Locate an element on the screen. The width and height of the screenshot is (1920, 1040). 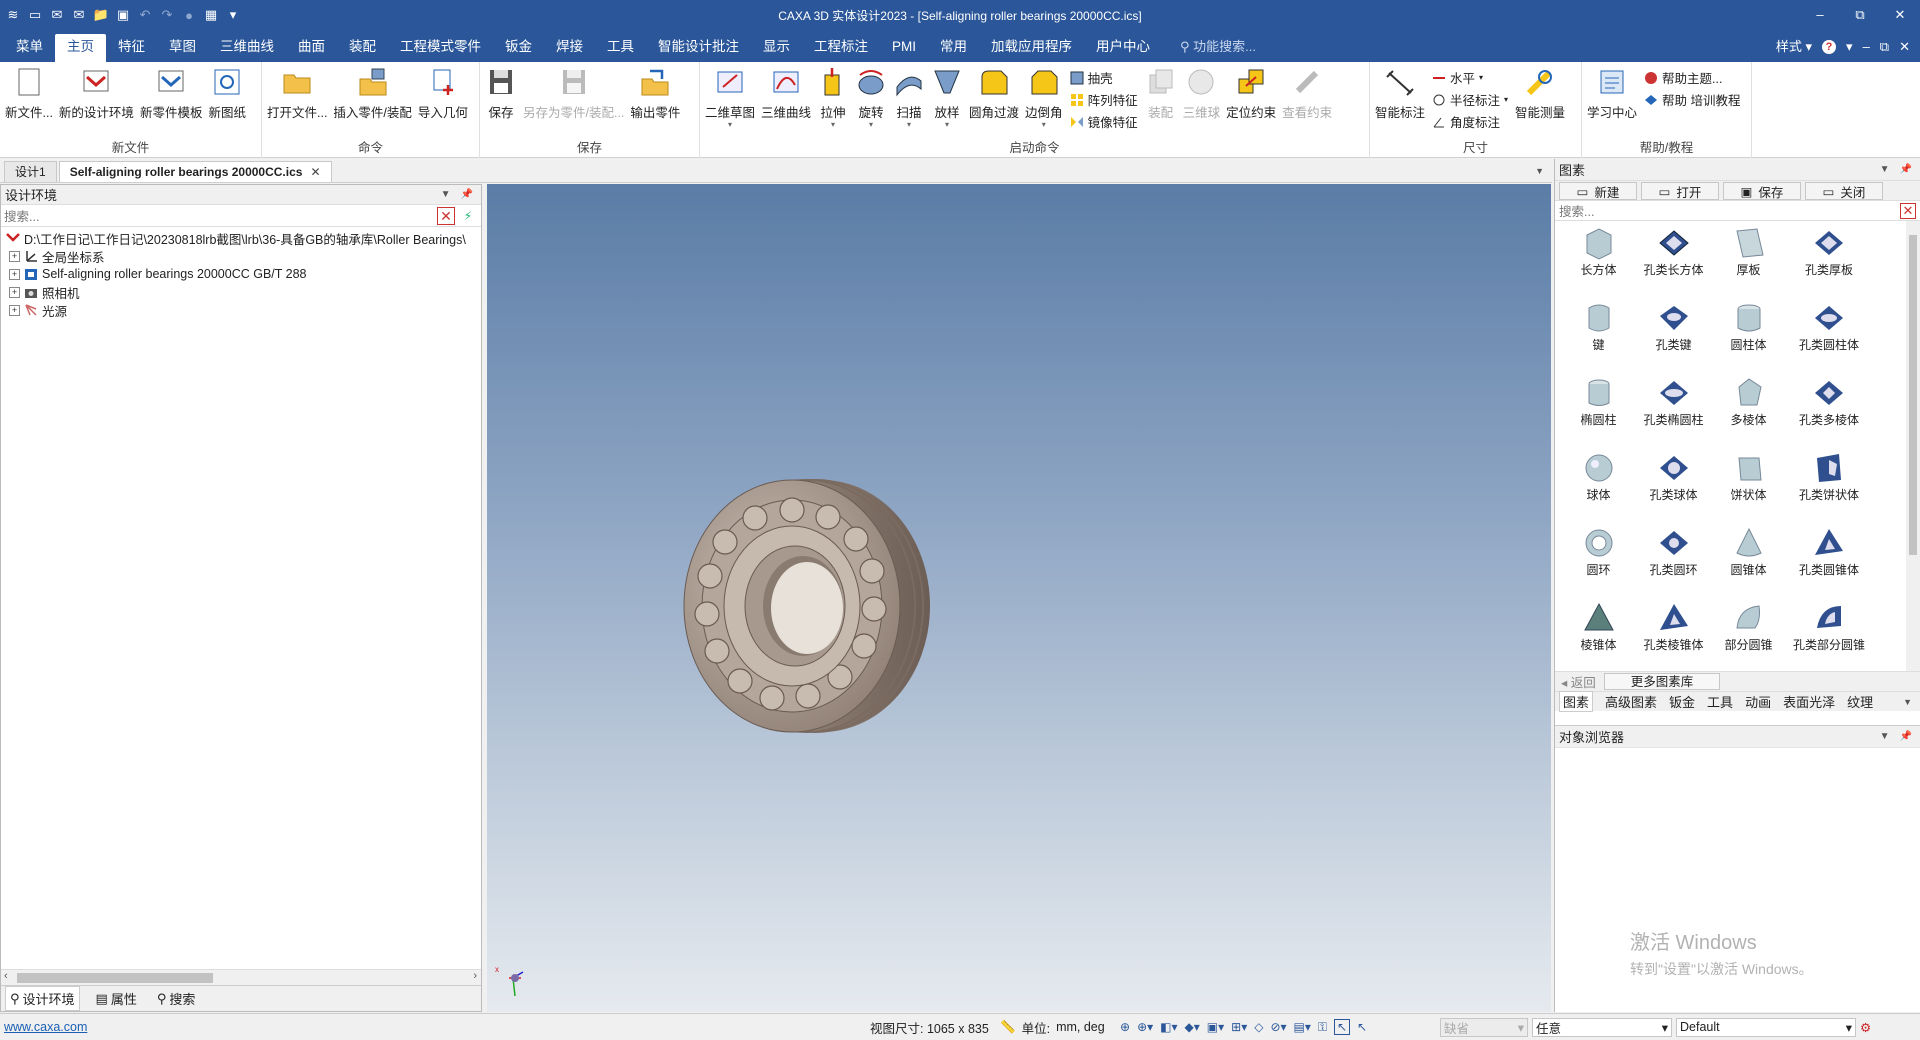
gallery-scrollbar is located at coordinates (1913, 446).